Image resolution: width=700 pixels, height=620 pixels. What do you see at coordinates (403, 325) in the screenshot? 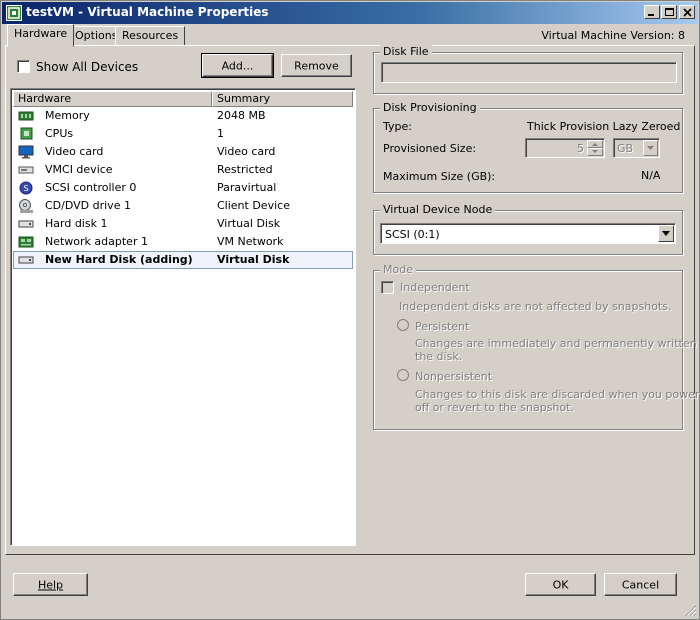
I see `persistent-radio` at bounding box center [403, 325].